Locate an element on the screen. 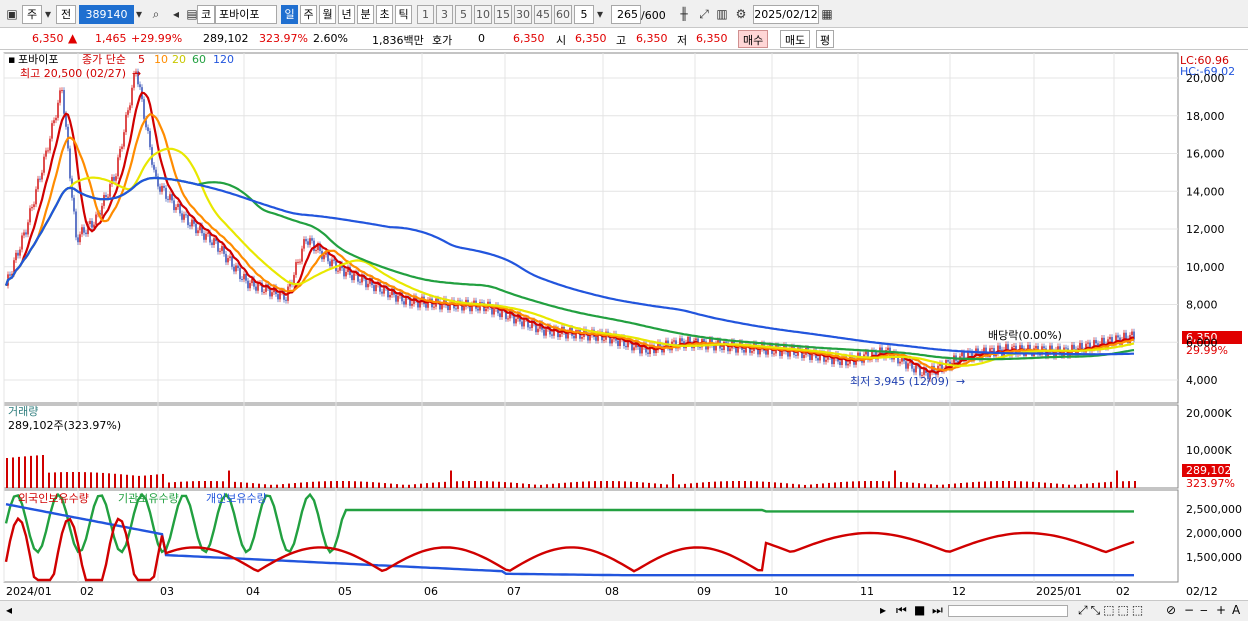 The width and height of the screenshot is (1248, 621). tab-day: 일 is located at coordinates (289, 14).